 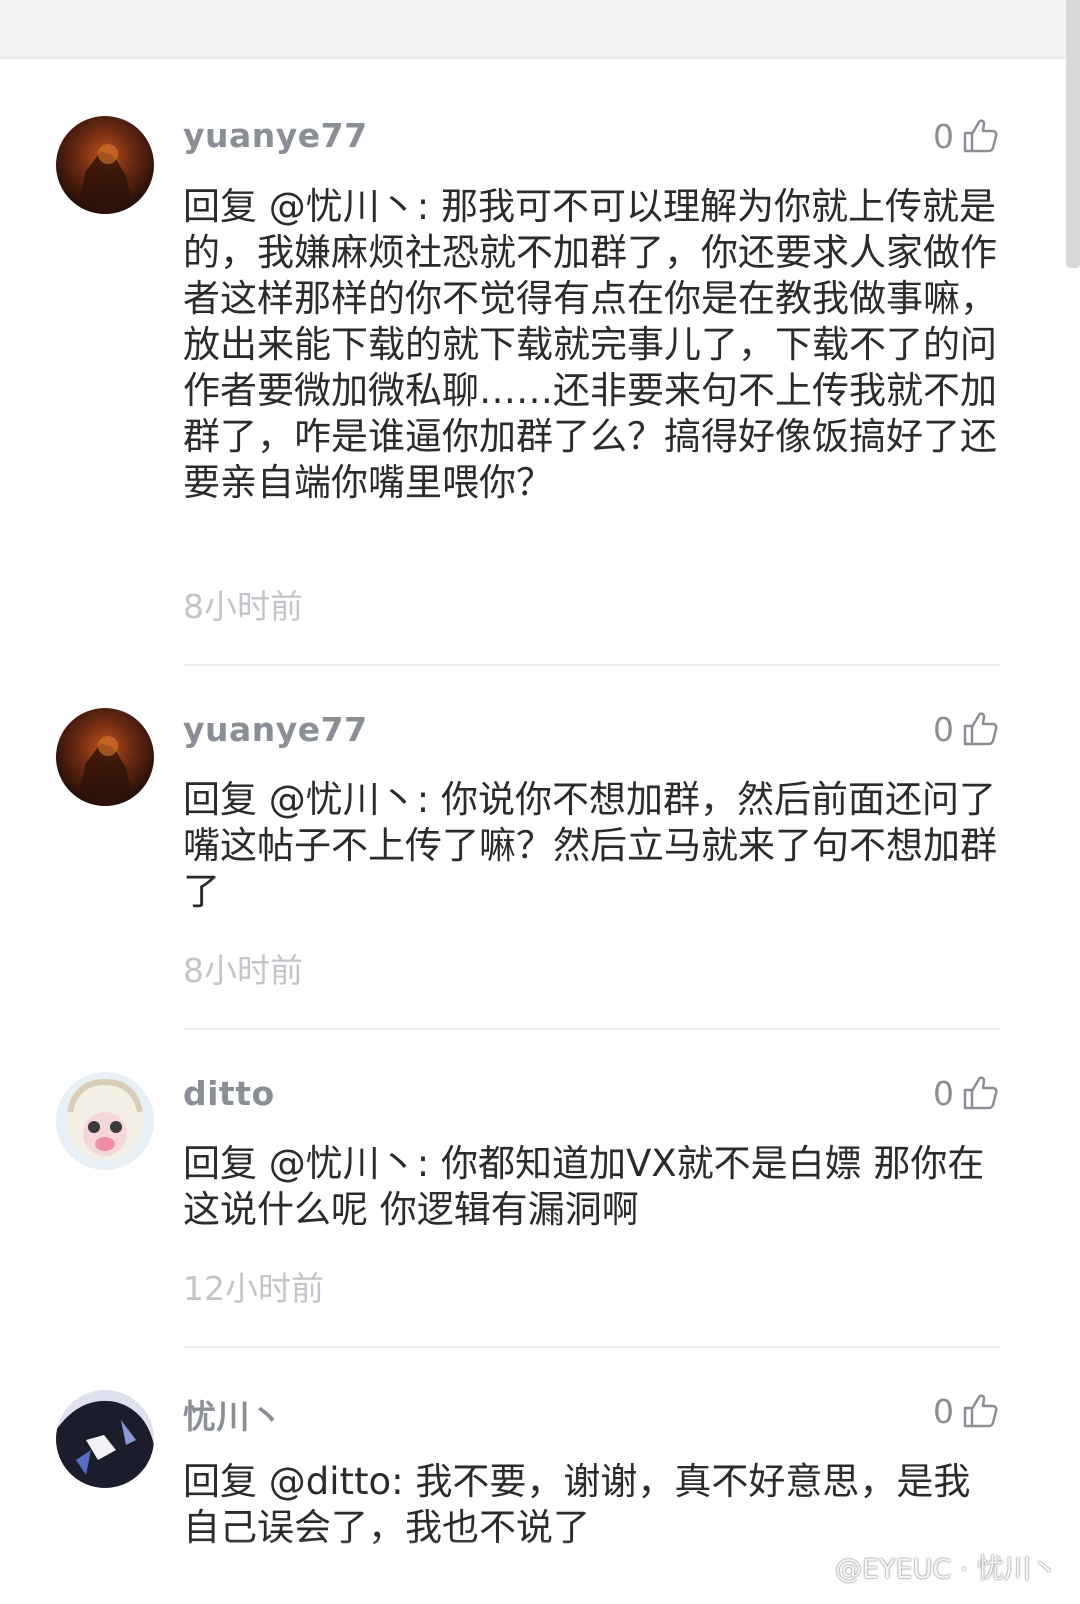 I want to click on scrollbar, so click(x=1073, y=134).